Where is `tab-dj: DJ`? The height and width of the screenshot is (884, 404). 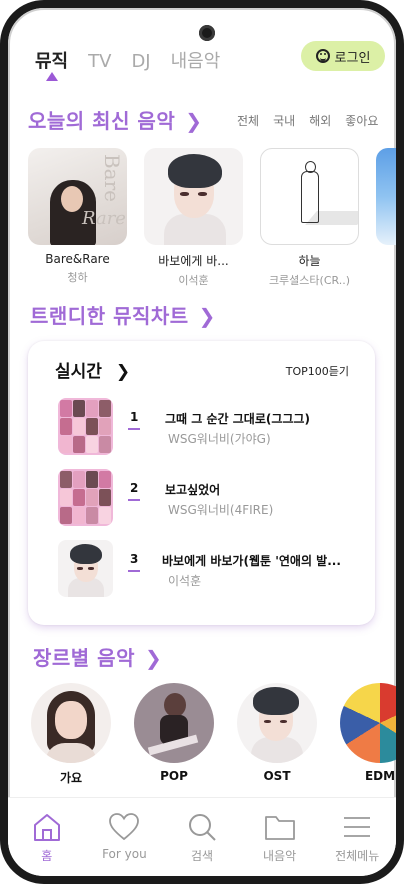 tab-dj: DJ is located at coordinates (140, 61).